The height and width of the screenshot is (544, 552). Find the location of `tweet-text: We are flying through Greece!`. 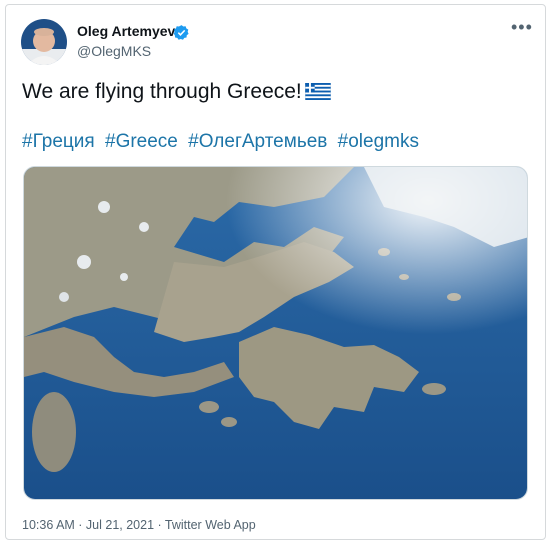

tweet-text: We are flying through Greece! is located at coordinates (176, 92).